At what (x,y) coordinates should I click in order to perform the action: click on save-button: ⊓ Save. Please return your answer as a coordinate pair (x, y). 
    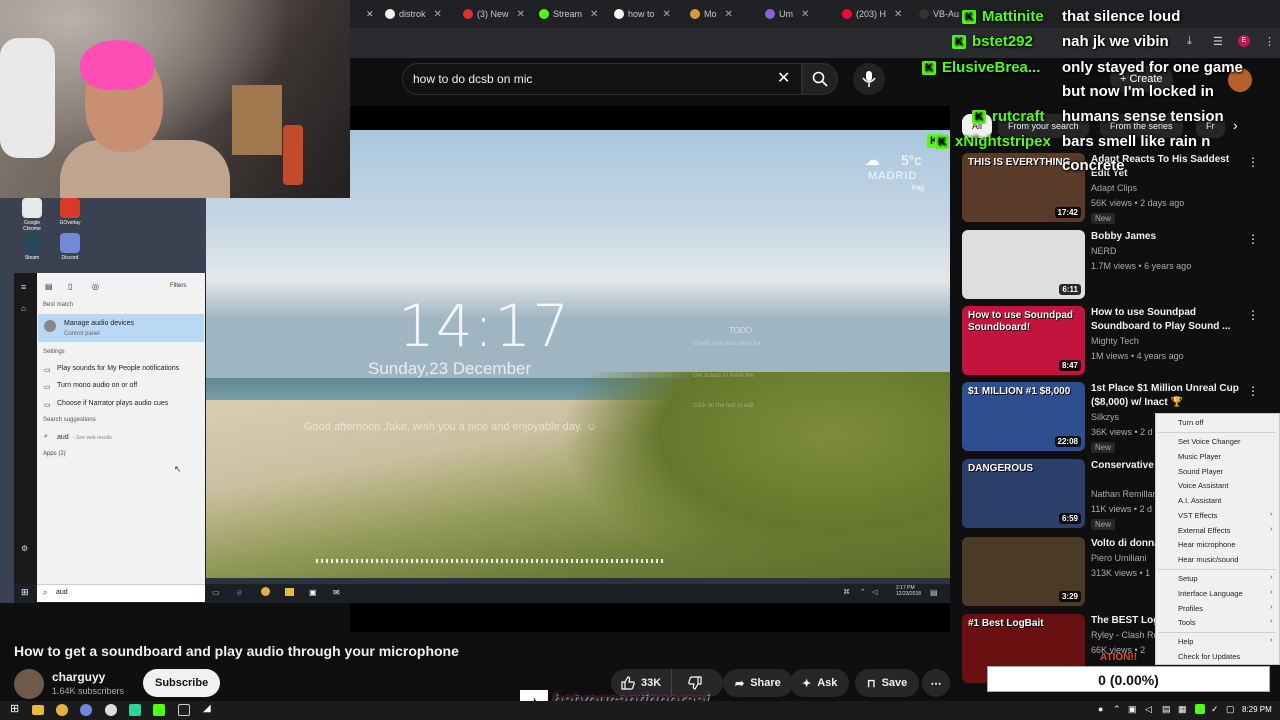
    Looking at the image, I should click on (887, 683).